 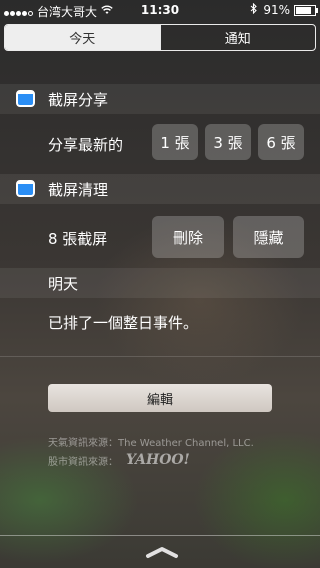 What do you see at coordinates (158, 460) in the screenshot?
I see `yahoo-logo: YAHOO!` at bounding box center [158, 460].